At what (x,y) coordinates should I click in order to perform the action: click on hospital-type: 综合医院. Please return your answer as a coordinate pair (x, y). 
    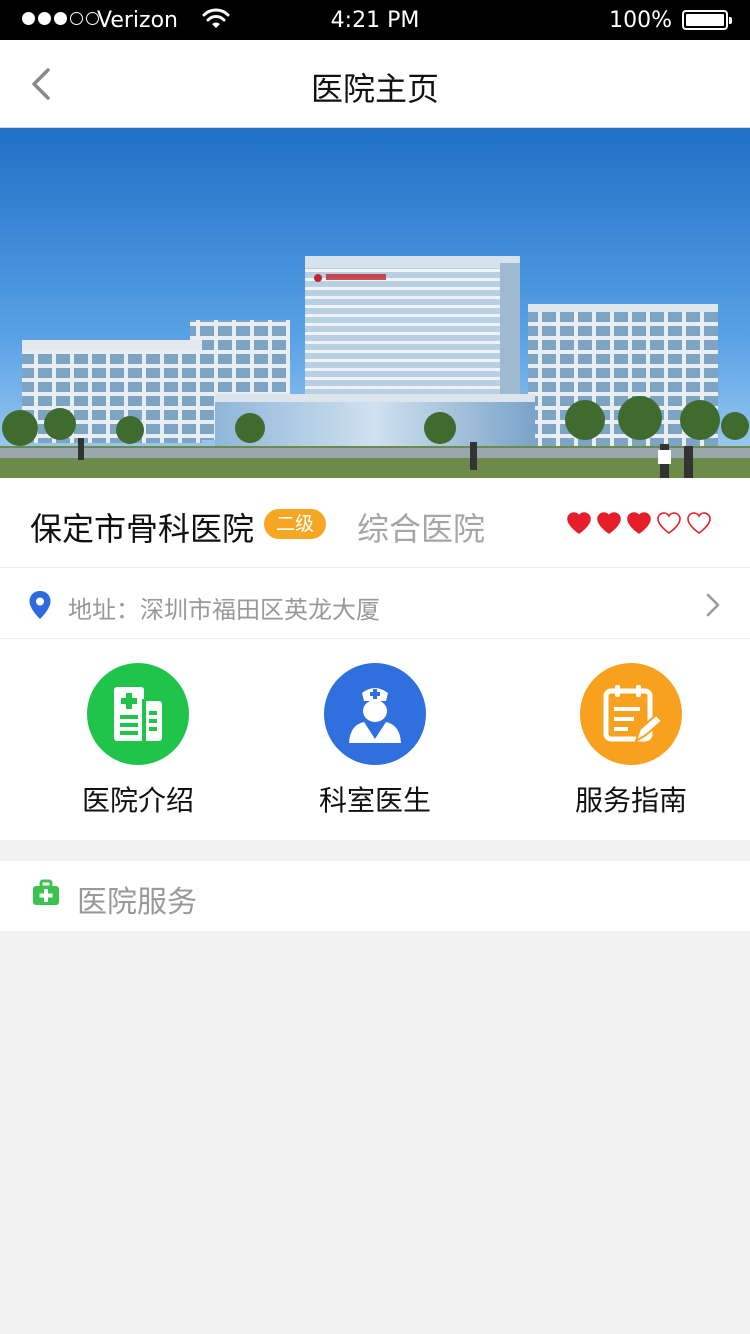
    Looking at the image, I should click on (421, 529).